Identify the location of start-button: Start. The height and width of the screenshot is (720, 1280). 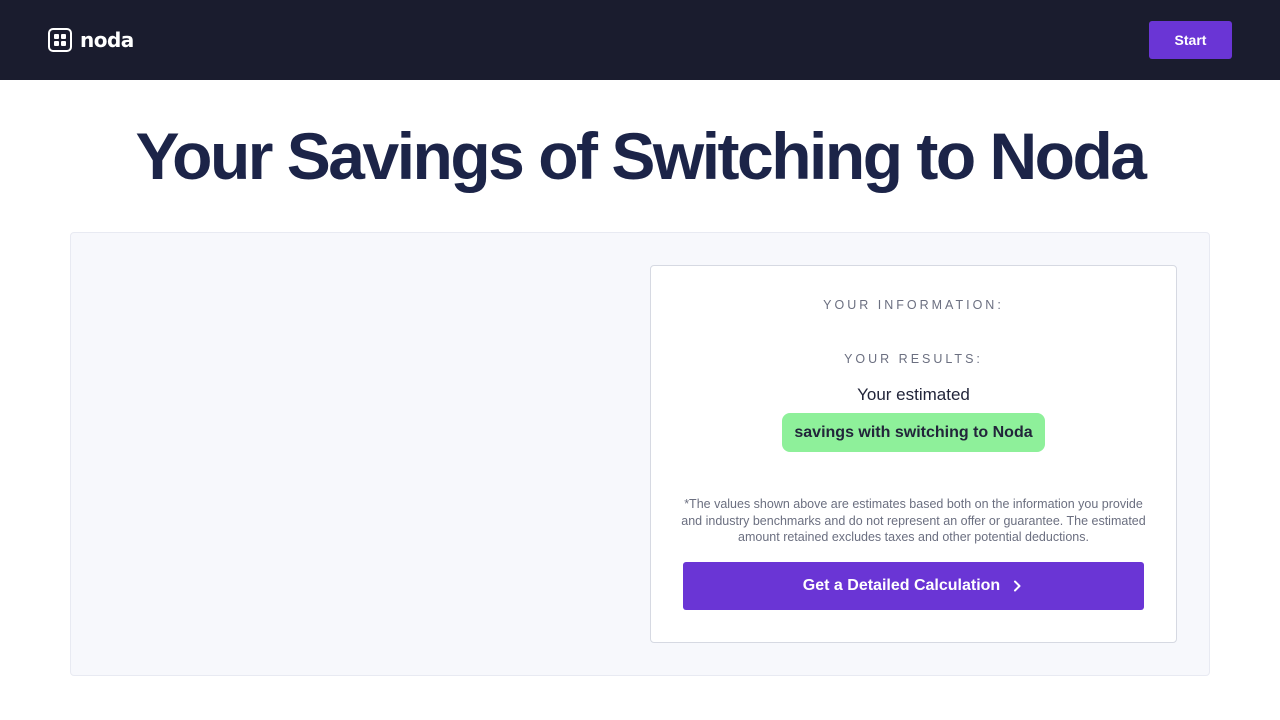
(1190, 40).